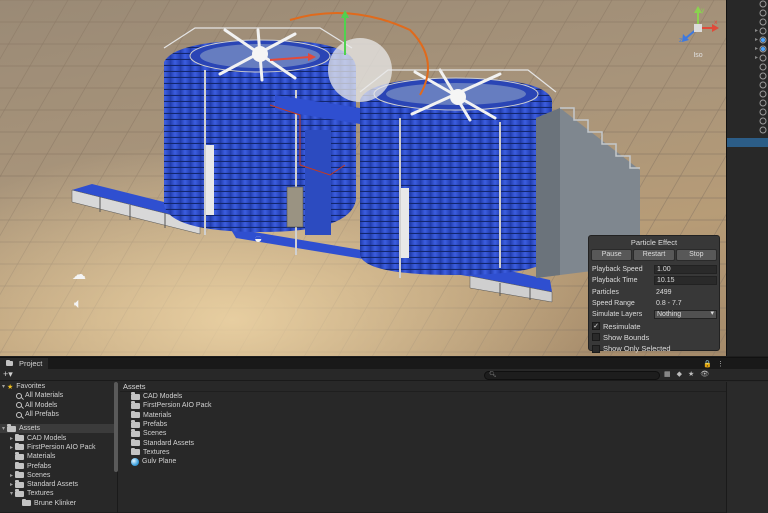 The width and height of the screenshot is (768, 513). I want to click on pause-button: Pause, so click(612, 255).